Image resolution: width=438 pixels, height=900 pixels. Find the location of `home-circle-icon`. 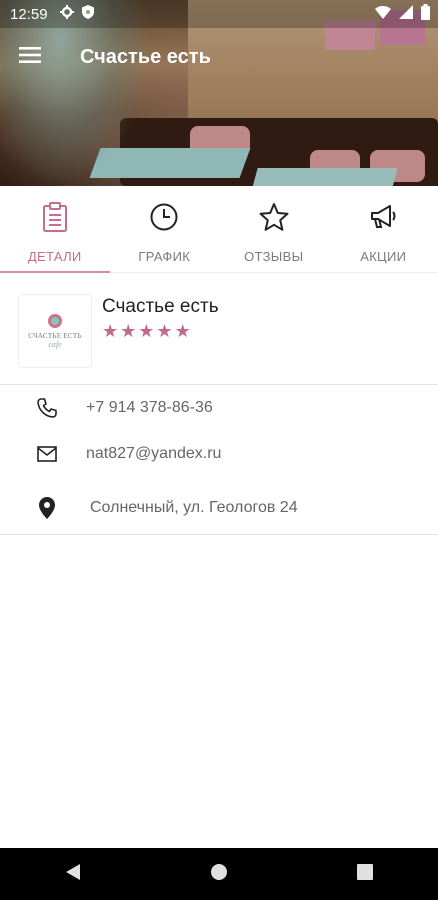

home-circle-icon is located at coordinates (219, 874).